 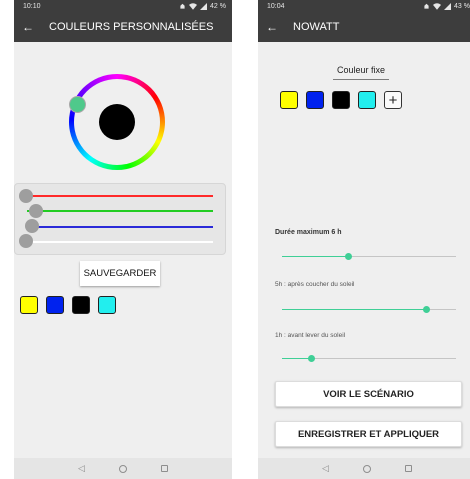 I want to click on color-wheel, so click(x=117, y=122).